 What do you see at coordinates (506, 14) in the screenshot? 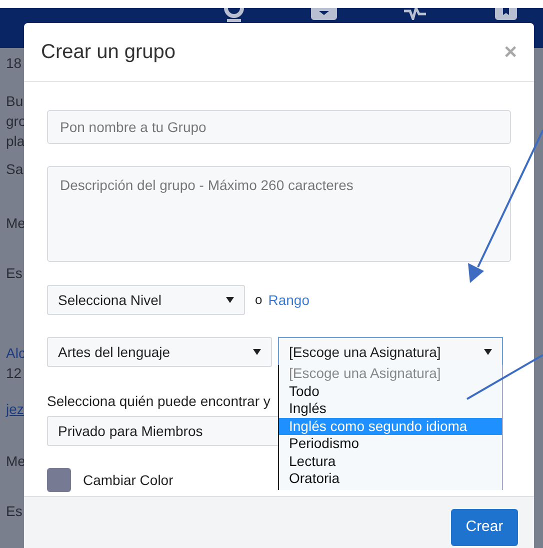
I see `bookmark-icon` at bounding box center [506, 14].